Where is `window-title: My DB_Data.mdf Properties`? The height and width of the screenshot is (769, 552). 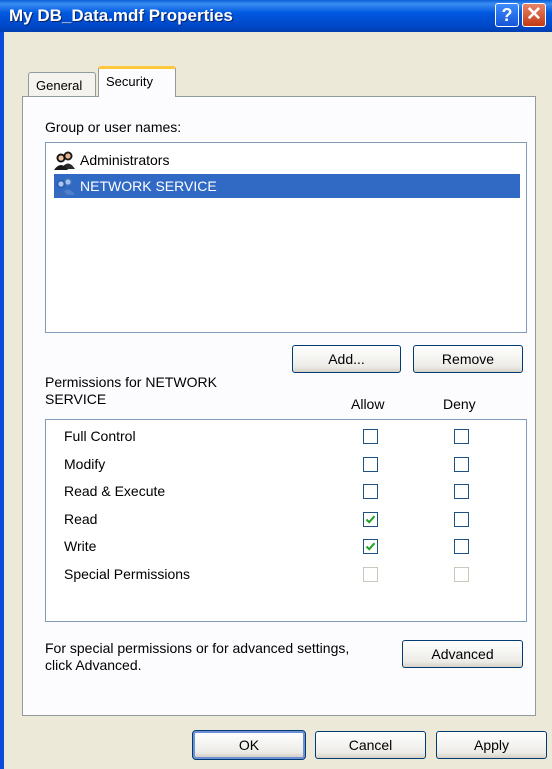 window-title: My DB_Data.mdf Properties is located at coordinates (121, 15).